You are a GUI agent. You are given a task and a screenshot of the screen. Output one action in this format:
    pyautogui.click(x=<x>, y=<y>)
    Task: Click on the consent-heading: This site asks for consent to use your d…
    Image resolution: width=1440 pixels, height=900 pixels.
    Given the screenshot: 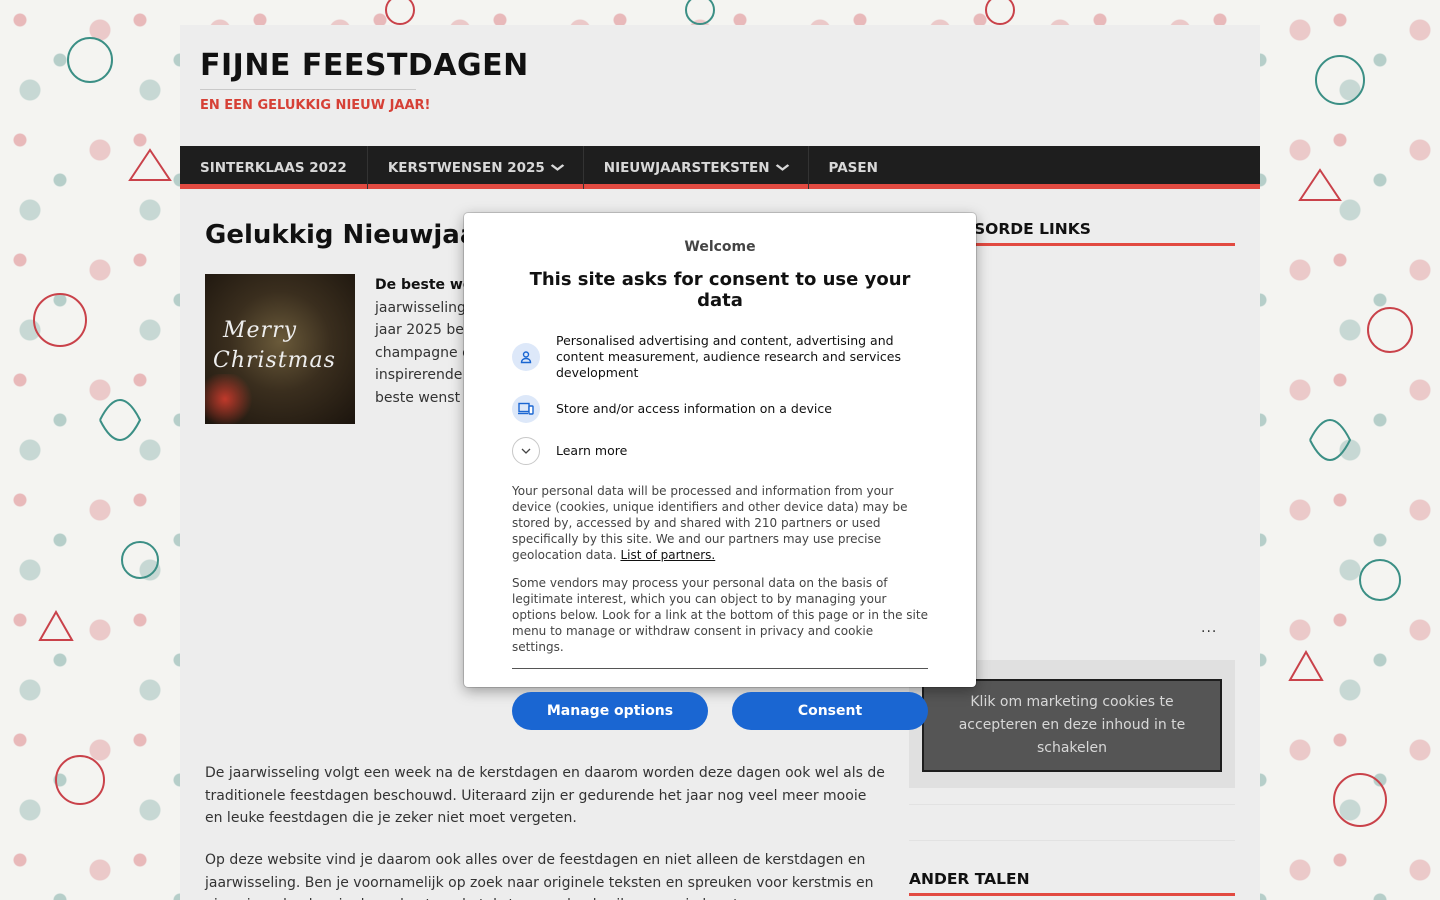 What is the action you would take?
    pyautogui.click(x=720, y=290)
    